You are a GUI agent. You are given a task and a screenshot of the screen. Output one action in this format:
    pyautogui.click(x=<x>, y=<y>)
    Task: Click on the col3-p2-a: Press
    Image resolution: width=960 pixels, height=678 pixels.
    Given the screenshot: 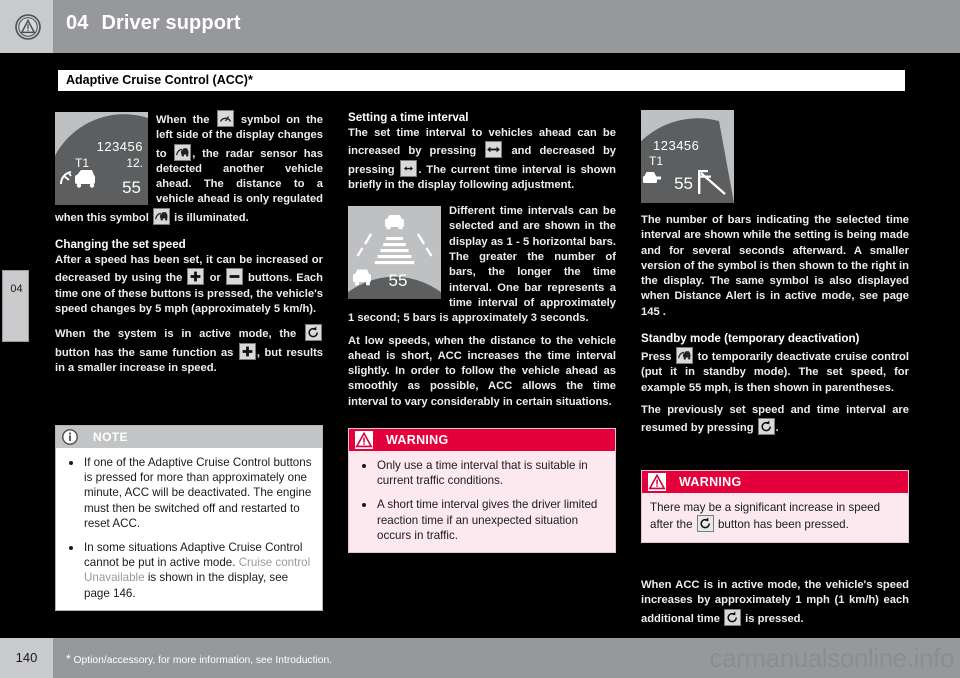 What is the action you would take?
    pyautogui.click(x=658, y=357)
    